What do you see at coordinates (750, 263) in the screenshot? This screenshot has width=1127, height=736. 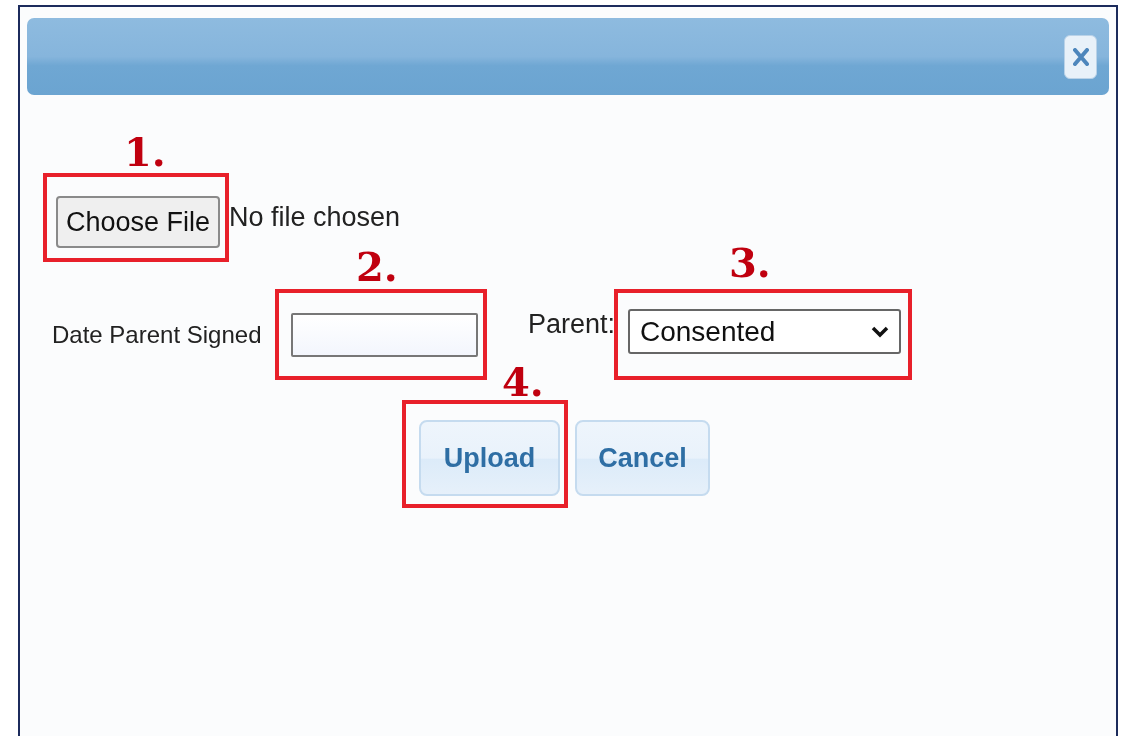 I see `step-number: 3.` at bounding box center [750, 263].